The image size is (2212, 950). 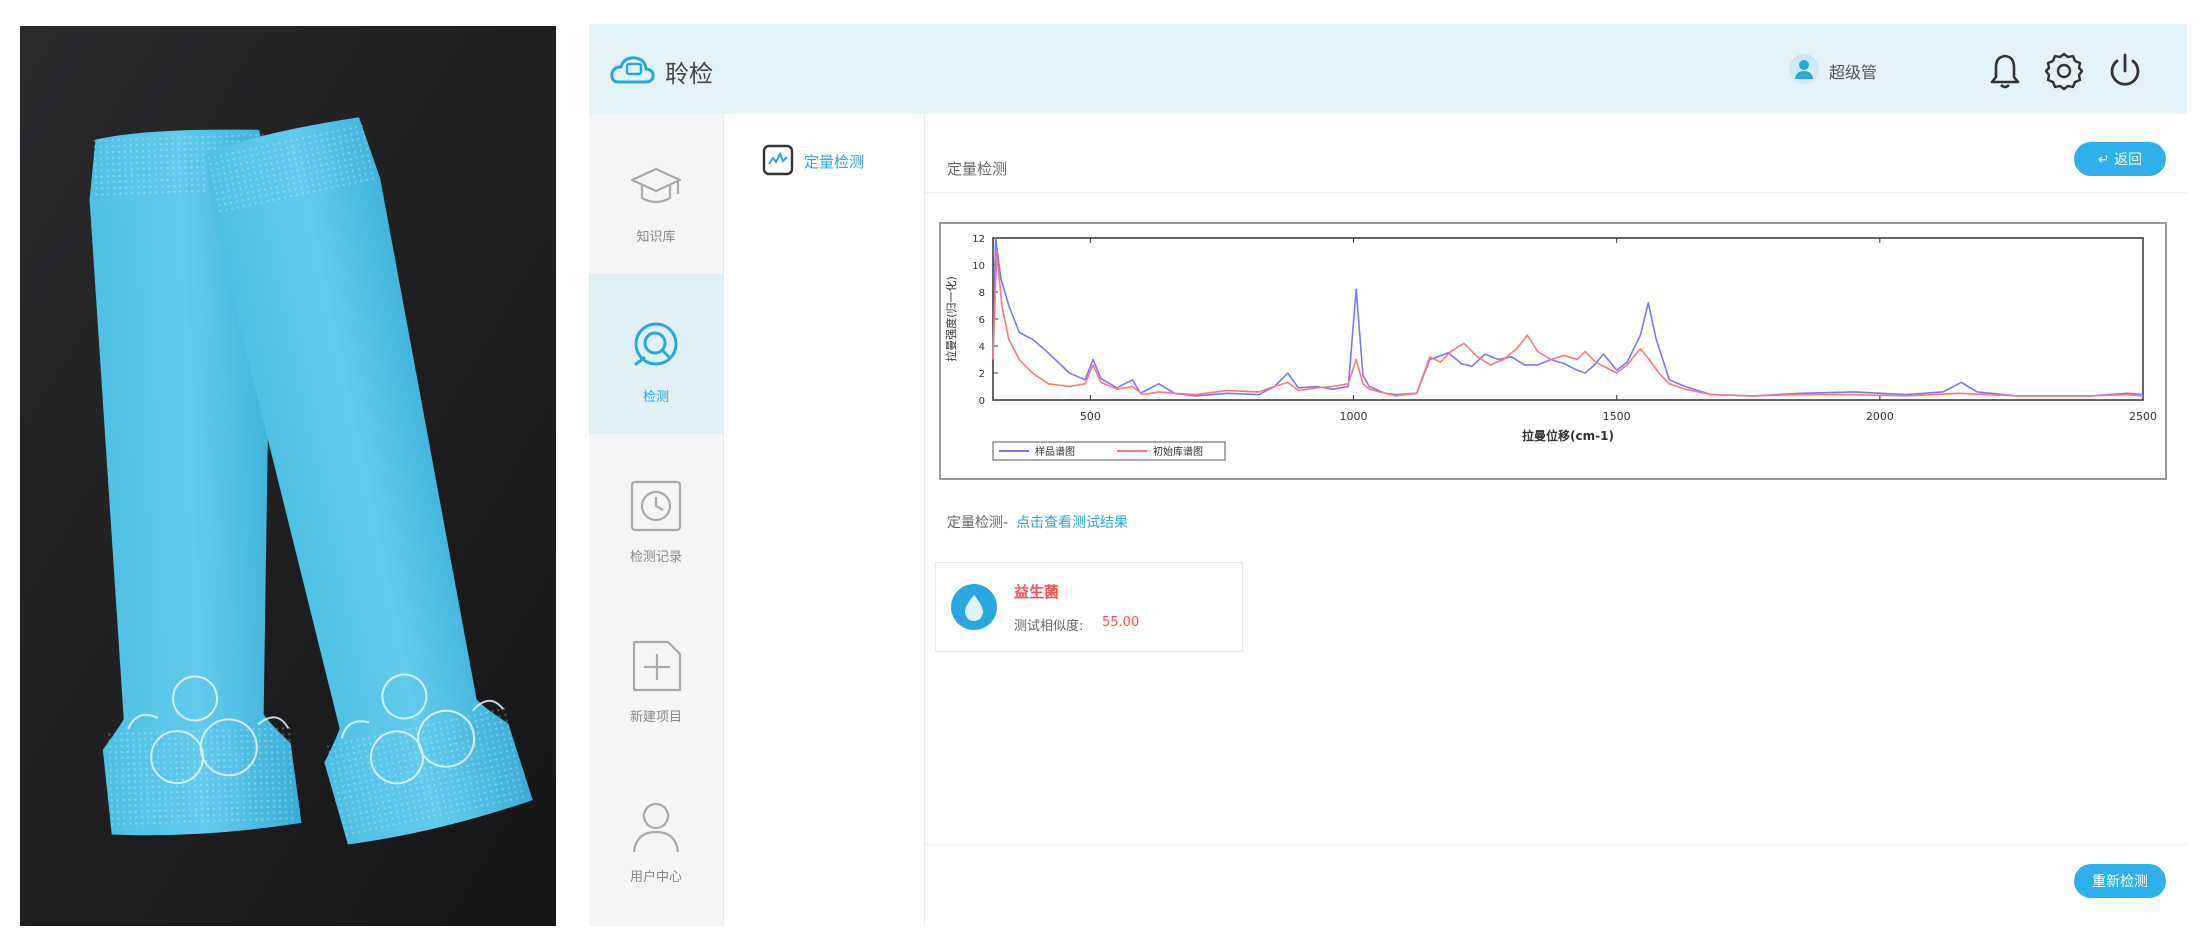 What do you see at coordinates (1853, 71) in the screenshot?
I see `user-name: 超级管` at bounding box center [1853, 71].